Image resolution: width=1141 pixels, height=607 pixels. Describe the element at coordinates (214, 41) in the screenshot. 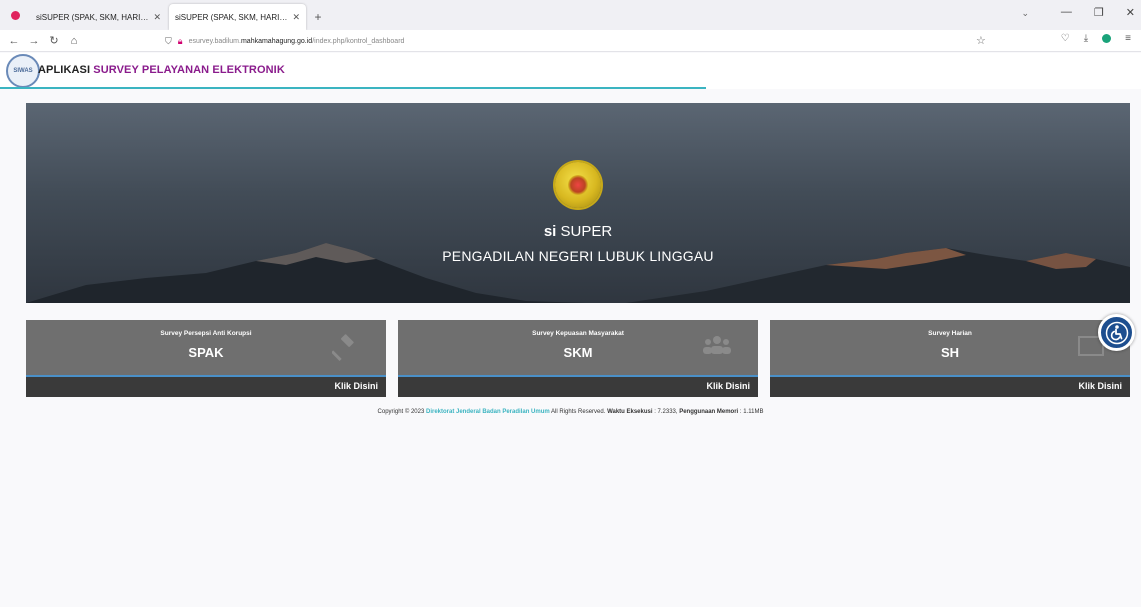

I see `url-prefix: esurvey.badilum.` at that location.